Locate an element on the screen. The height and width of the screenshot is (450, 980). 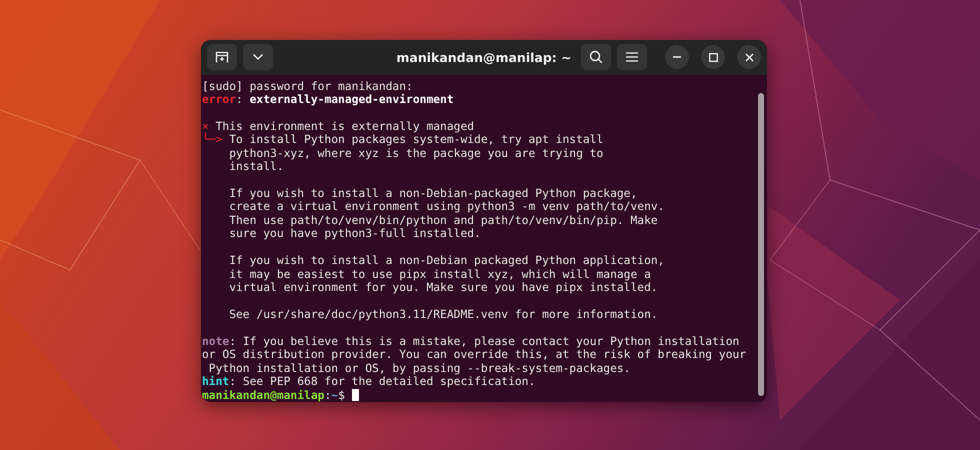
terminal-line: If you wish to install a non-Debian packaged Python application, is located at coordinates (446, 261).